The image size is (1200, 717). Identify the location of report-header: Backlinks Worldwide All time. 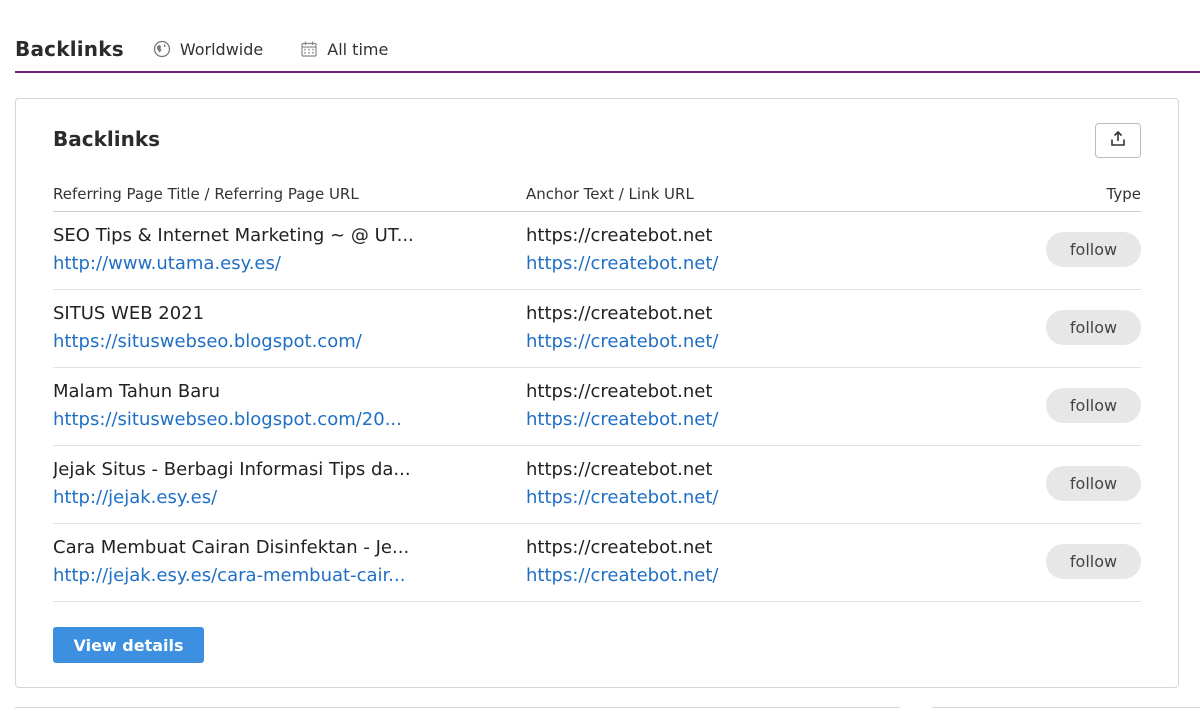
(219, 49).